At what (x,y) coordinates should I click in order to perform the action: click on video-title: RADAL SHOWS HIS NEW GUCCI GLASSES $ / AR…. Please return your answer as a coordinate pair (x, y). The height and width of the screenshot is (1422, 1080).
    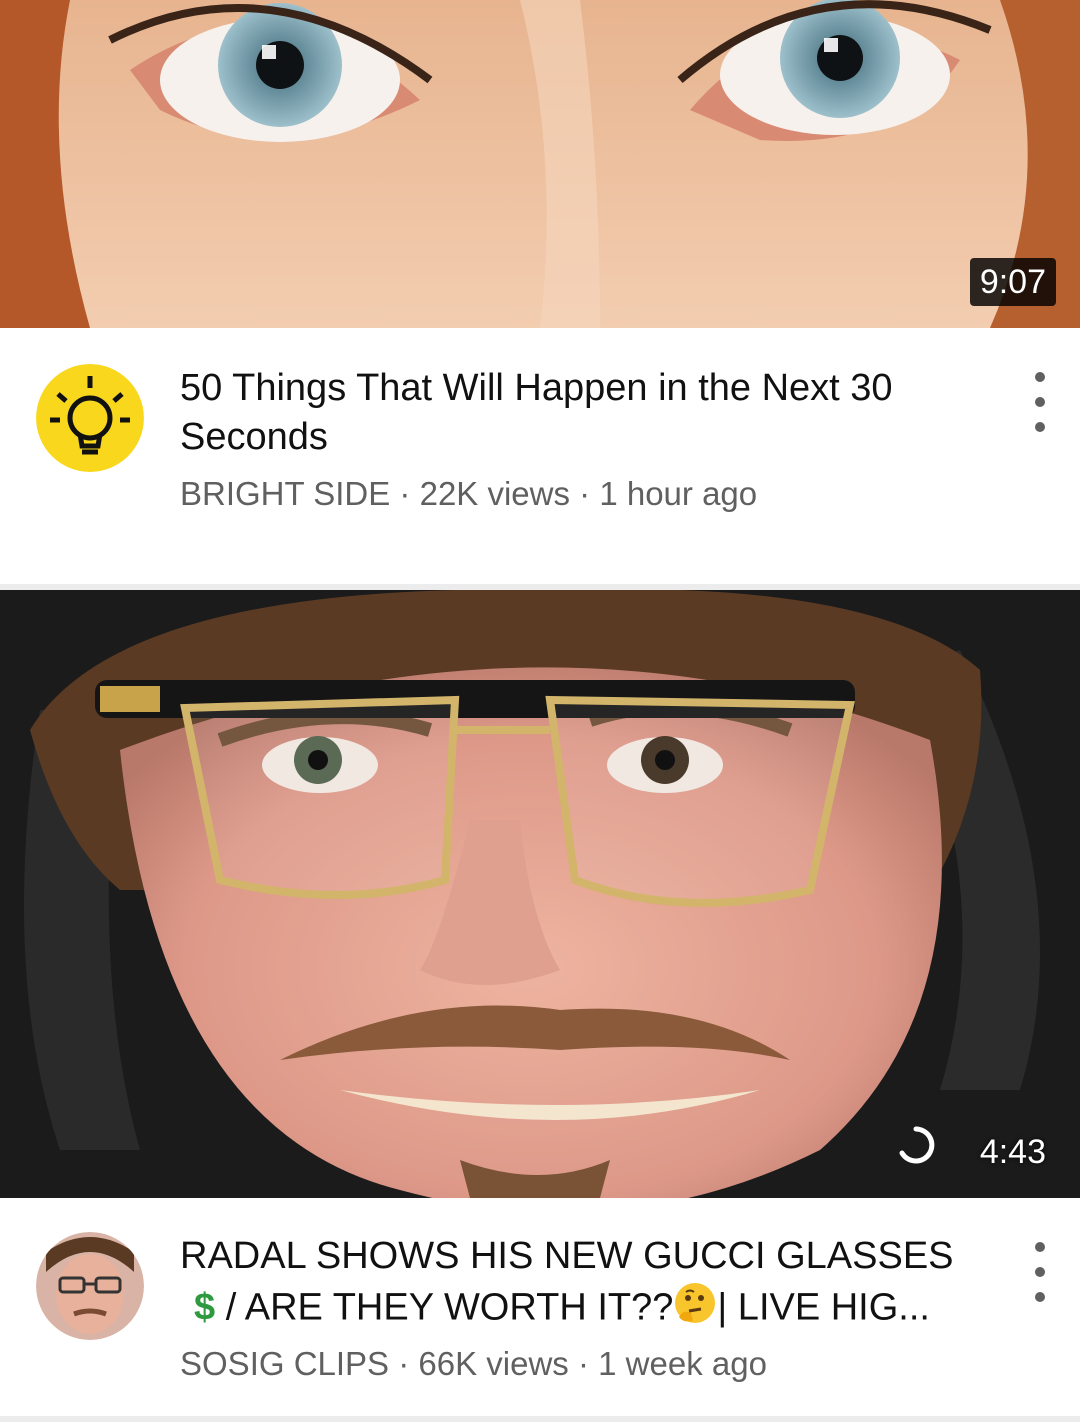
    Looking at the image, I should click on (590, 1285).